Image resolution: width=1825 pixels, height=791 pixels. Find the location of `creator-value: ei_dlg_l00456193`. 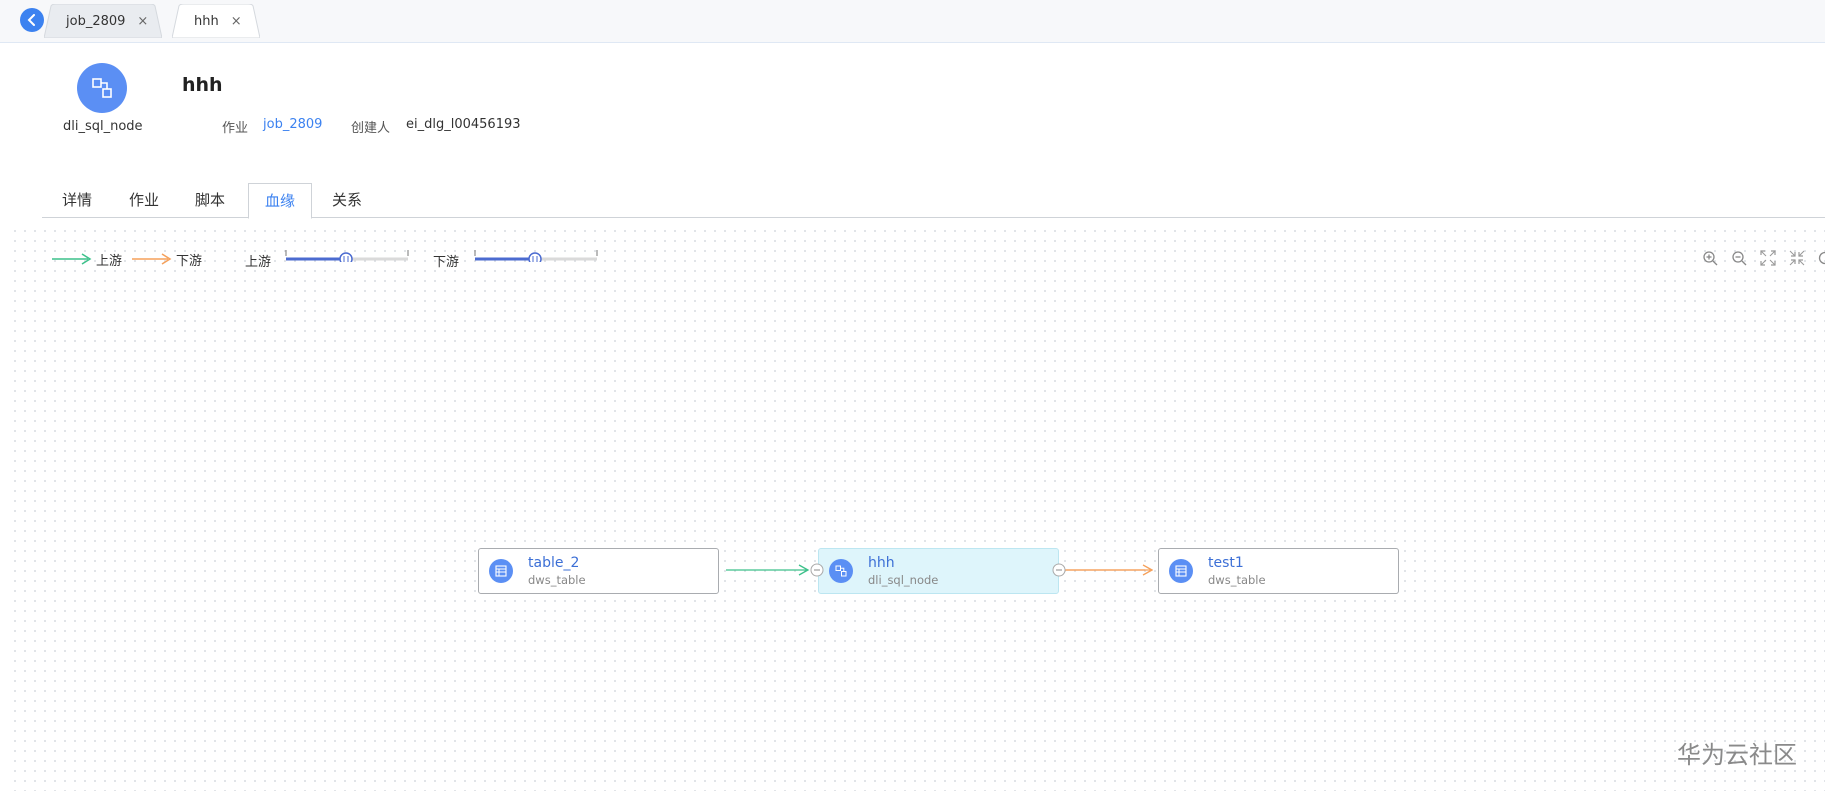

creator-value: ei_dlg_l00456193 is located at coordinates (463, 124).